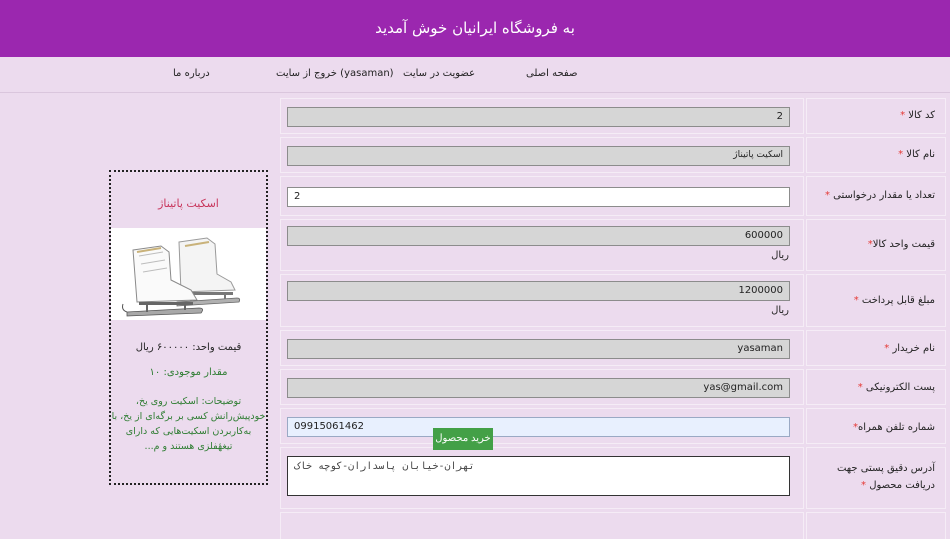  Describe the element at coordinates (538, 388) in the screenshot. I see `email-input: yas@gmail.com` at that location.